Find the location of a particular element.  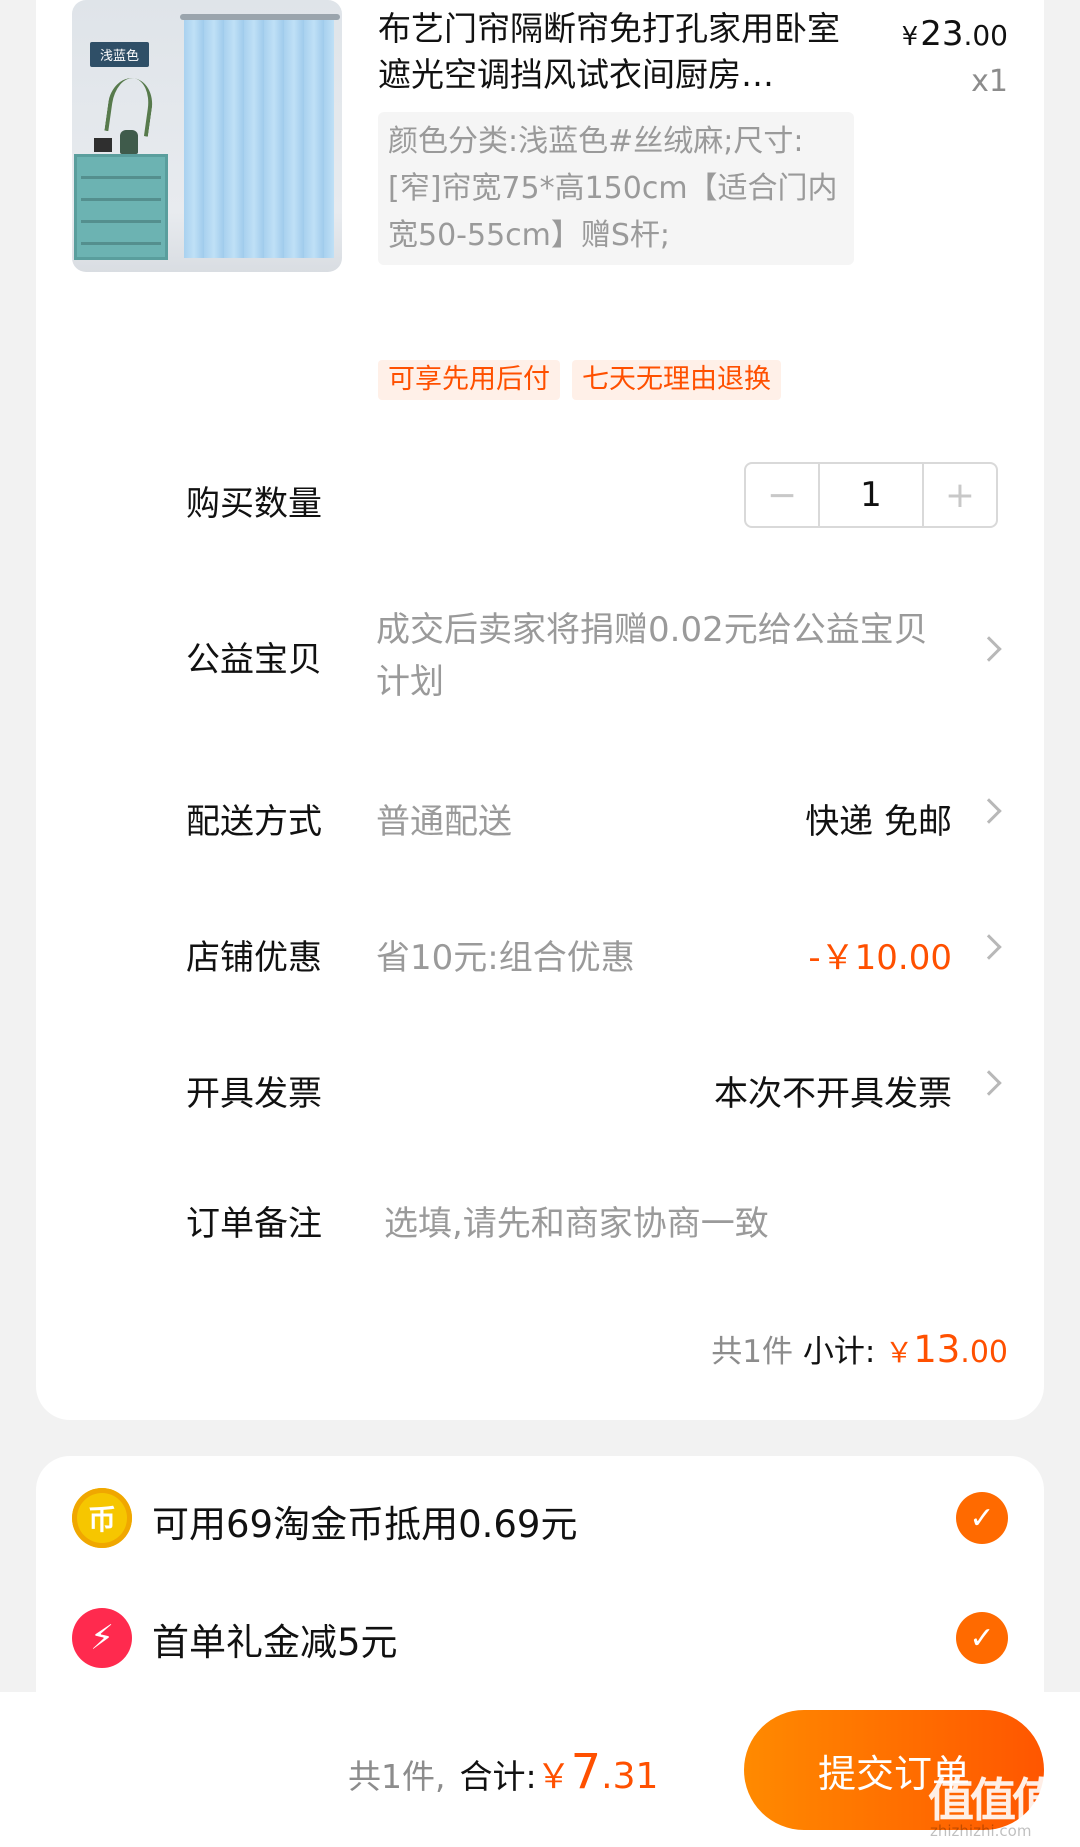

subtotal: 共1件 小计: ￥13.00 is located at coordinates (859, 1348).